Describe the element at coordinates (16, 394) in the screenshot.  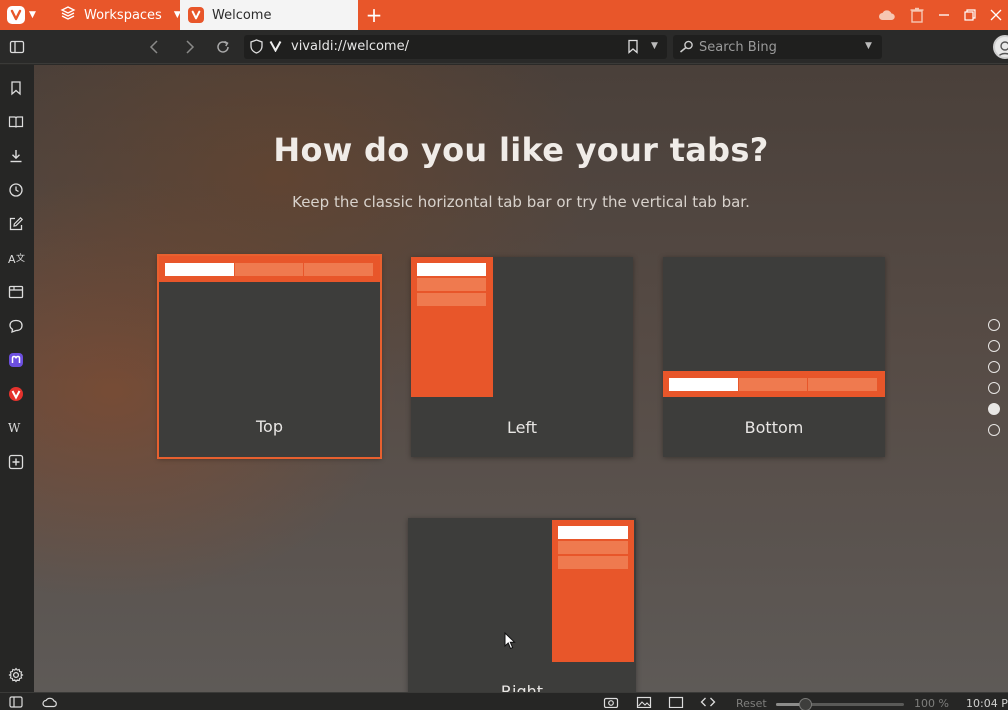
I see `vivaldi-social-icon` at that location.